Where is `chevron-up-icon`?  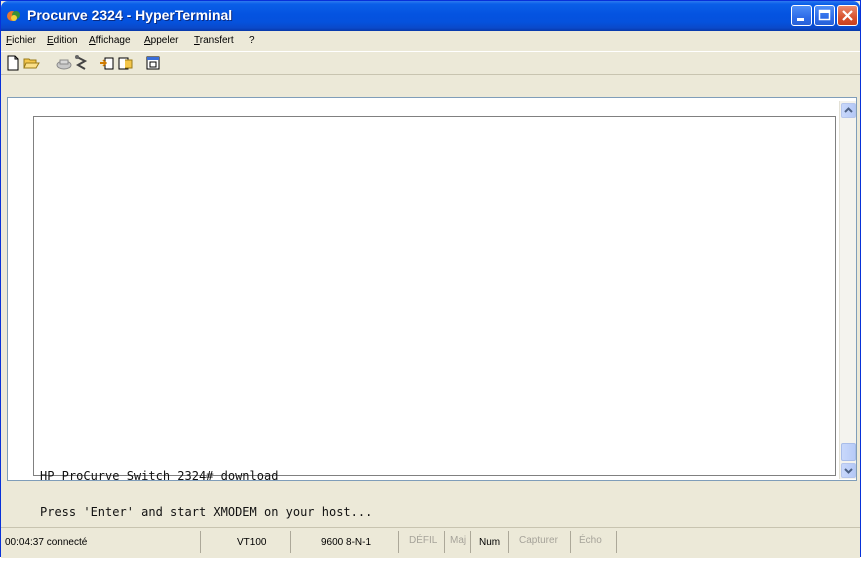
chevron-up-icon is located at coordinates (848, 110).